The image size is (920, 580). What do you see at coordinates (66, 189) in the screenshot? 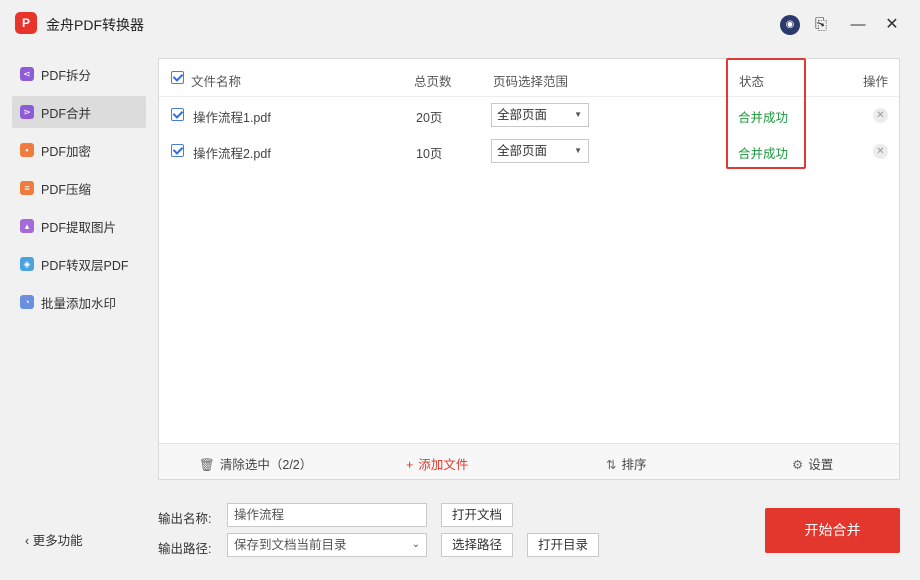
I see `sidebar-item-label: PDF压缩` at bounding box center [66, 189].